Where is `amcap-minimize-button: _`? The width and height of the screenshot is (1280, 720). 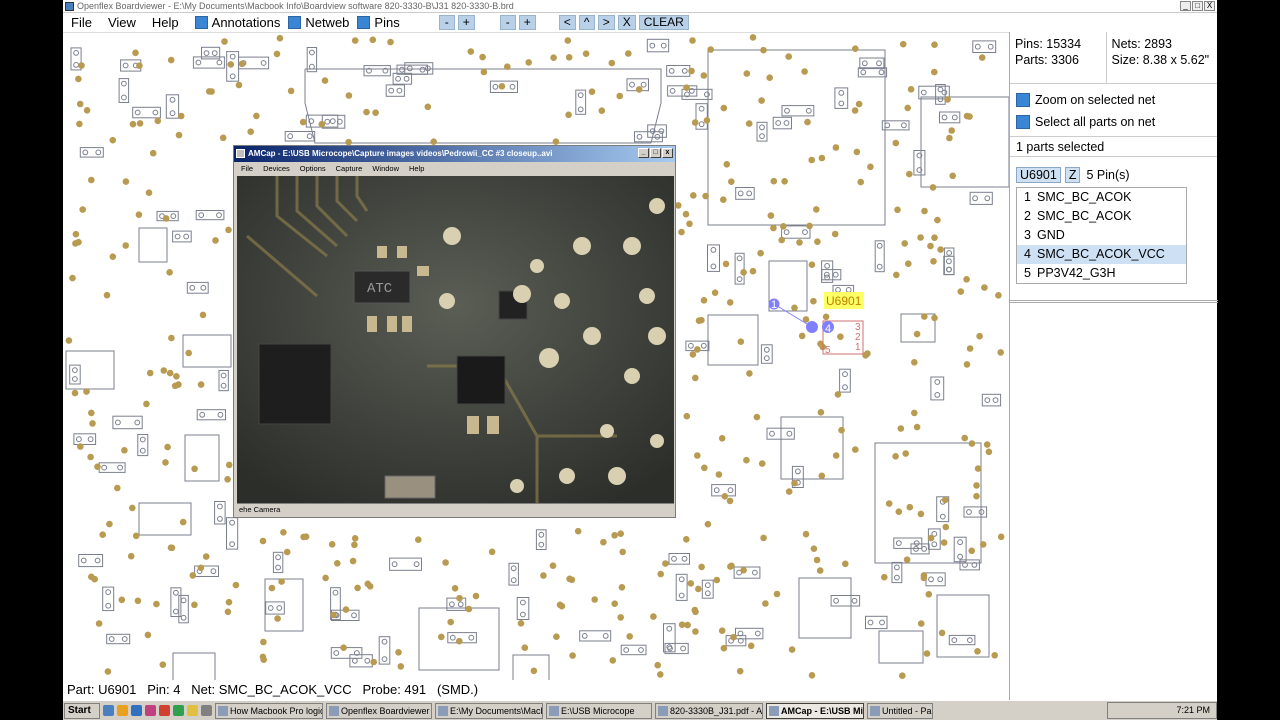 amcap-minimize-button: _ is located at coordinates (643, 153).